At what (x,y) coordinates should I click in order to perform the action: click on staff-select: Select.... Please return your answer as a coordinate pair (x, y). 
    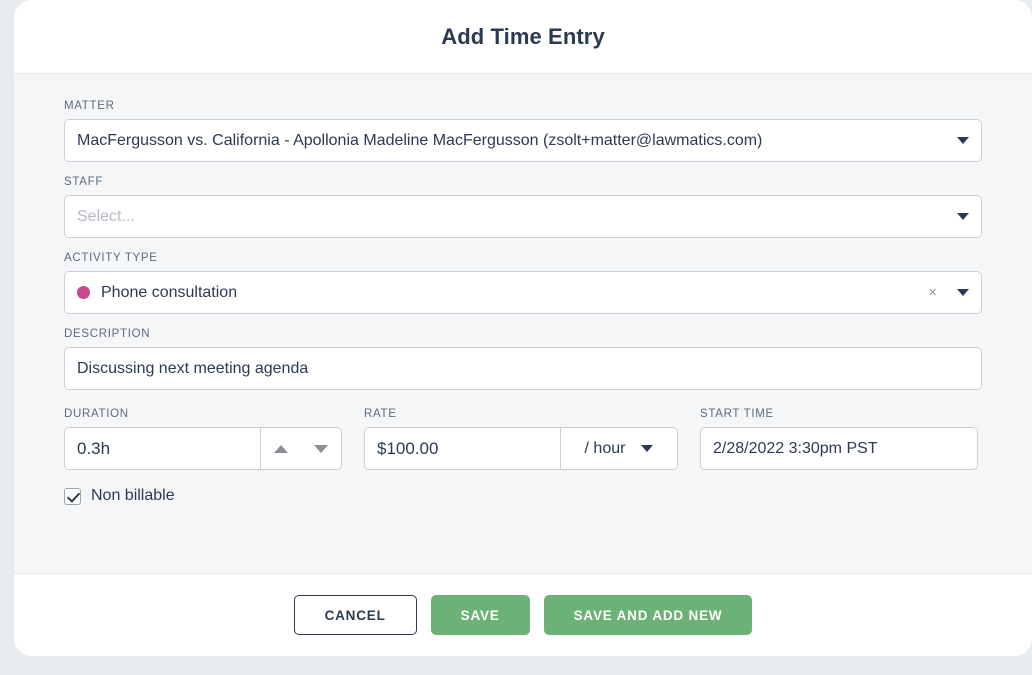
    Looking at the image, I should click on (523, 216).